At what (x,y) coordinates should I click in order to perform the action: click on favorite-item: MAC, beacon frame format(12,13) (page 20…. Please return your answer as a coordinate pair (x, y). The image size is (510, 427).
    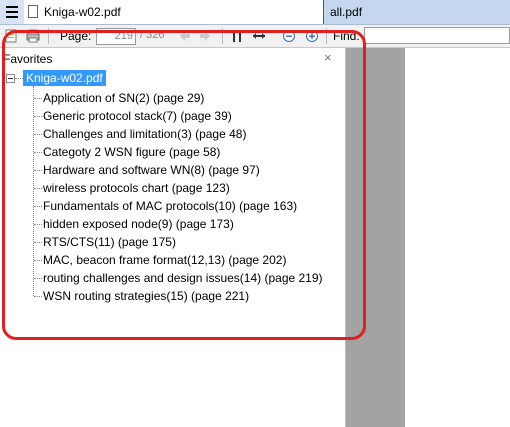
    Looking at the image, I should click on (164, 260).